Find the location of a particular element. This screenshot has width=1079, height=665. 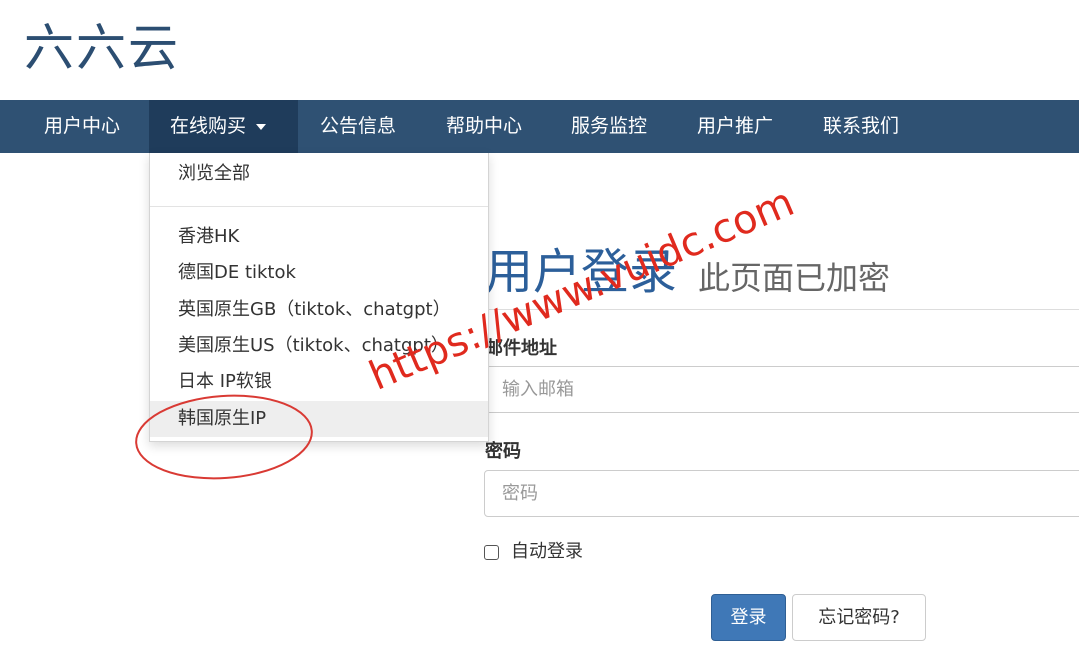

dropdown-item-gb: 英国原生GB（tiktok、chatgpt） is located at coordinates (319, 310).